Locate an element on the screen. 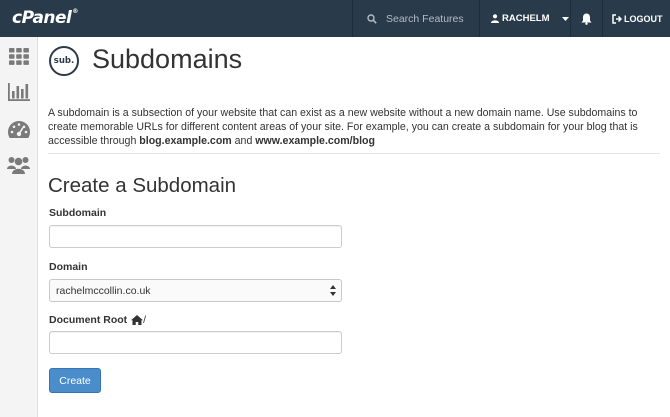  domain-select: rachelmccollin.co.uk is located at coordinates (195, 290).